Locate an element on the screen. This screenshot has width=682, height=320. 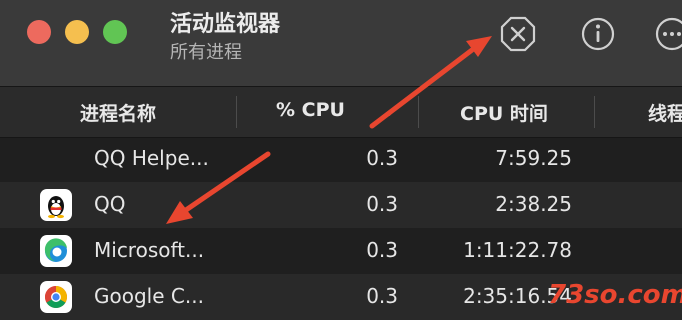
edge-icon is located at coordinates (56, 251).